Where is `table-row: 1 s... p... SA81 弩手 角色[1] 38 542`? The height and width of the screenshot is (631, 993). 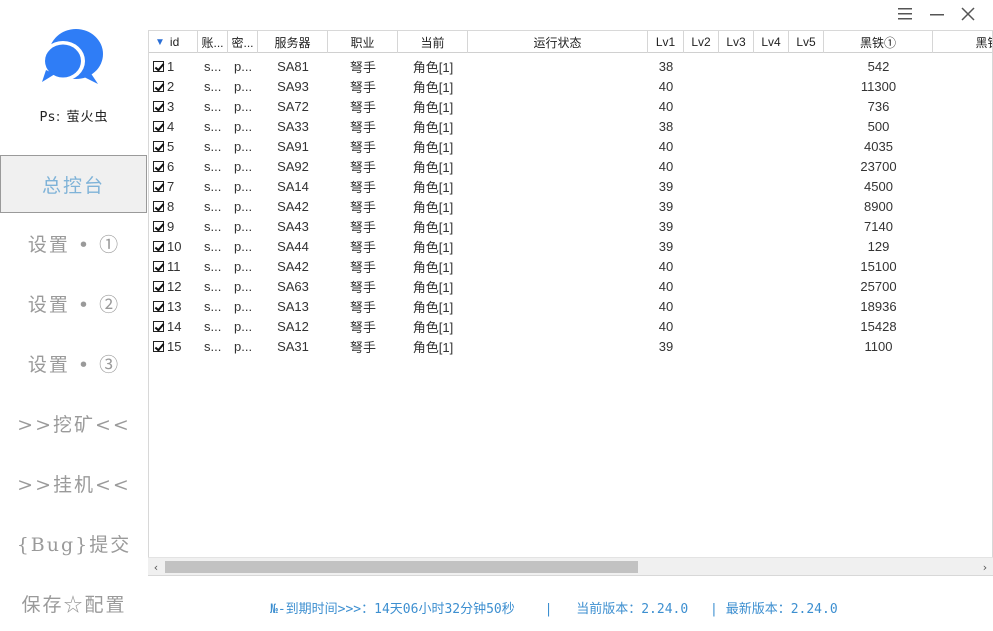 table-row: 1 s... p... SA81 弩手 角色[1] 38 542 is located at coordinates (570, 66).